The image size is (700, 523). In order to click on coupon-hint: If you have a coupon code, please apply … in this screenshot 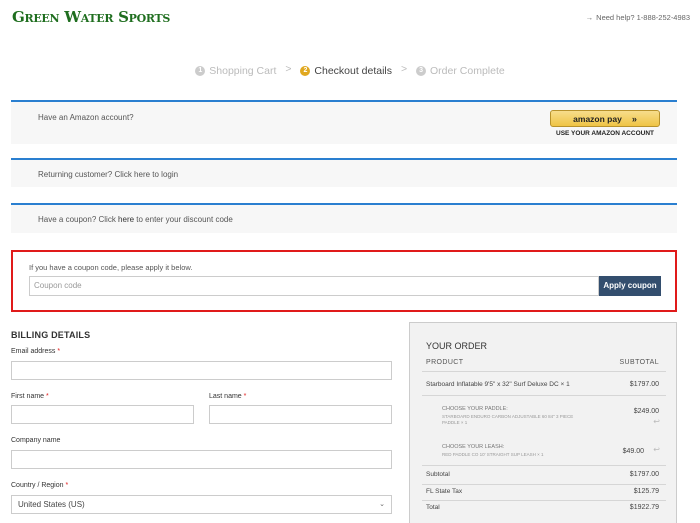, I will do `click(111, 267)`.